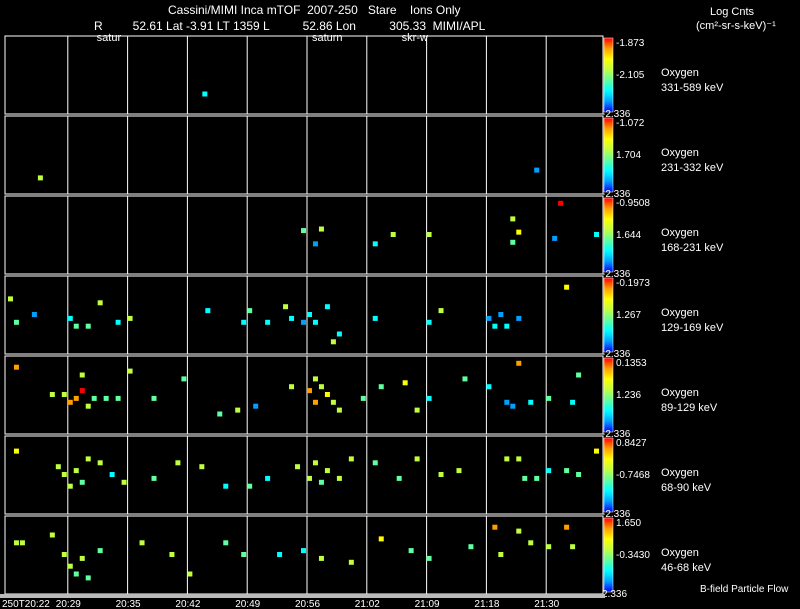  I want to click on x-tick-label: 20:42, so click(187, 604).